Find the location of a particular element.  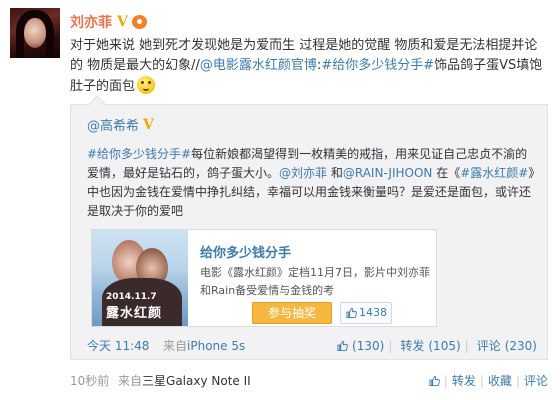

post-source: 来自三星Galaxy Note II is located at coordinates (184, 380).